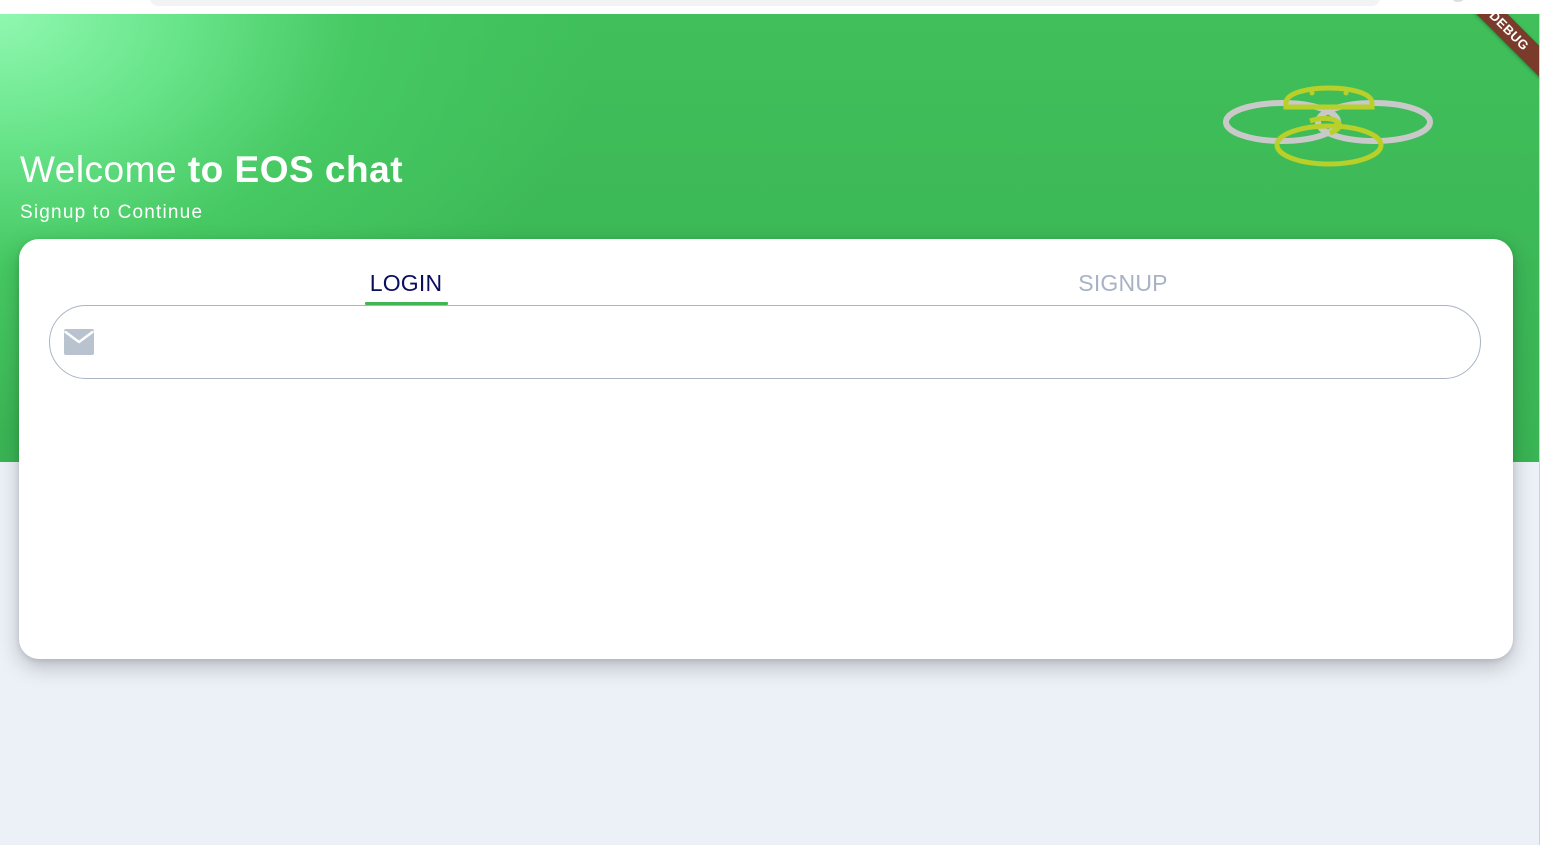  I want to click on welcome-title: Welcome to EOS chat, so click(211, 170).